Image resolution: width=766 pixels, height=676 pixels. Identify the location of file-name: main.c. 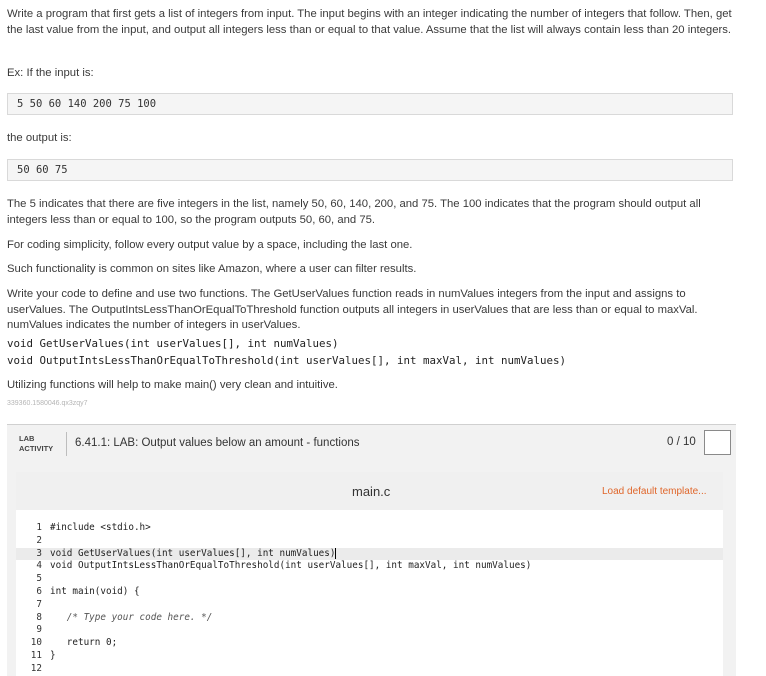
(371, 491).